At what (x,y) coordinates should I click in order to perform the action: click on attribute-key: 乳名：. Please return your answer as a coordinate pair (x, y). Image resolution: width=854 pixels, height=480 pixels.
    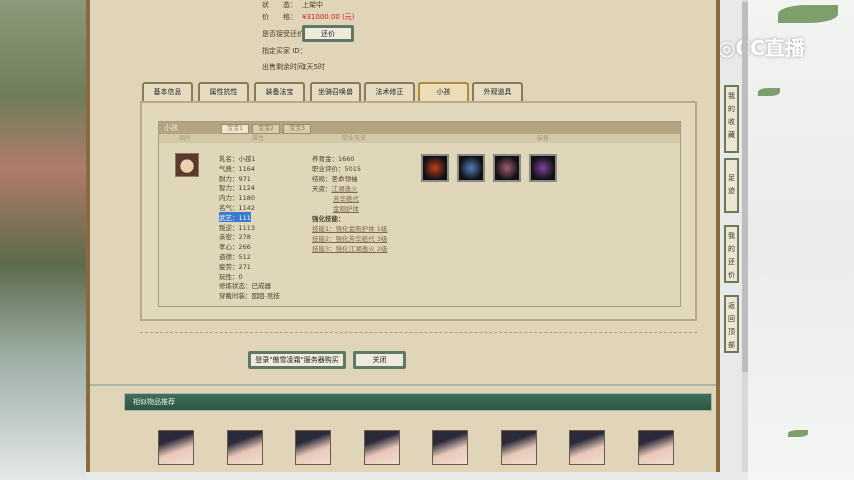
    Looking at the image, I should click on (229, 159).